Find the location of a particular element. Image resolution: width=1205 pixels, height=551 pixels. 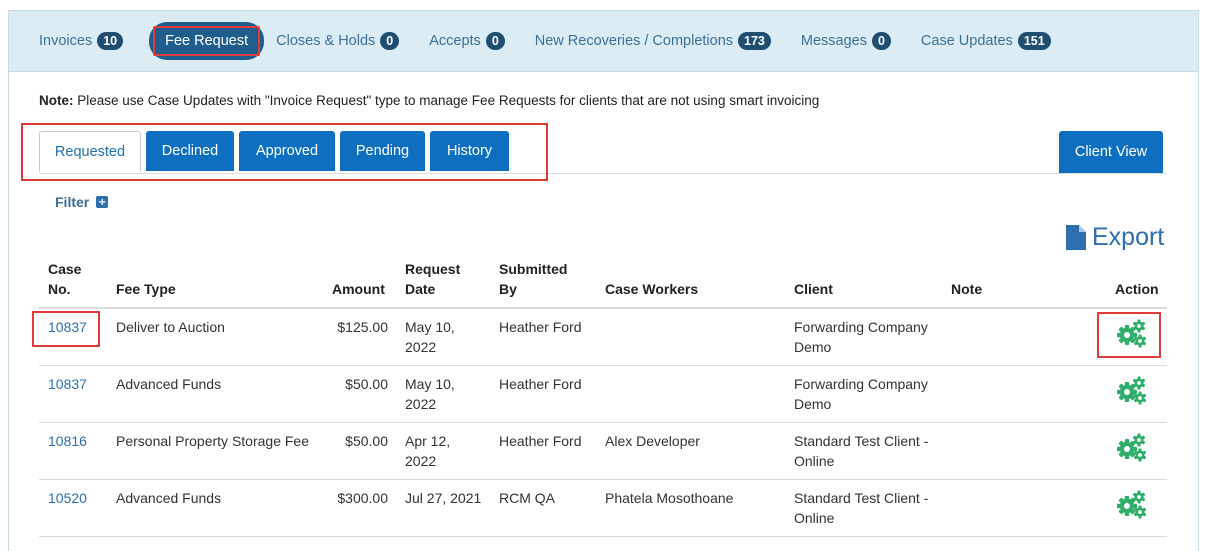

nav-invoices-label: Invoices is located at coordinates (66, 41).